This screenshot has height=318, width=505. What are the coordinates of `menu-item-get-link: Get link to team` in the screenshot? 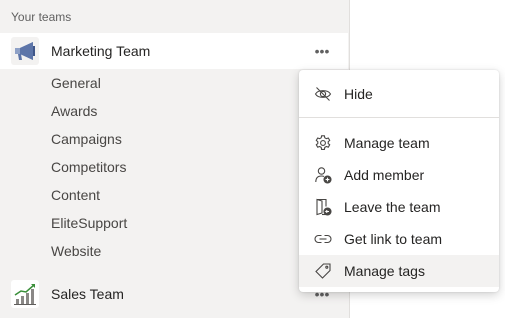 It's located at (399, 239).